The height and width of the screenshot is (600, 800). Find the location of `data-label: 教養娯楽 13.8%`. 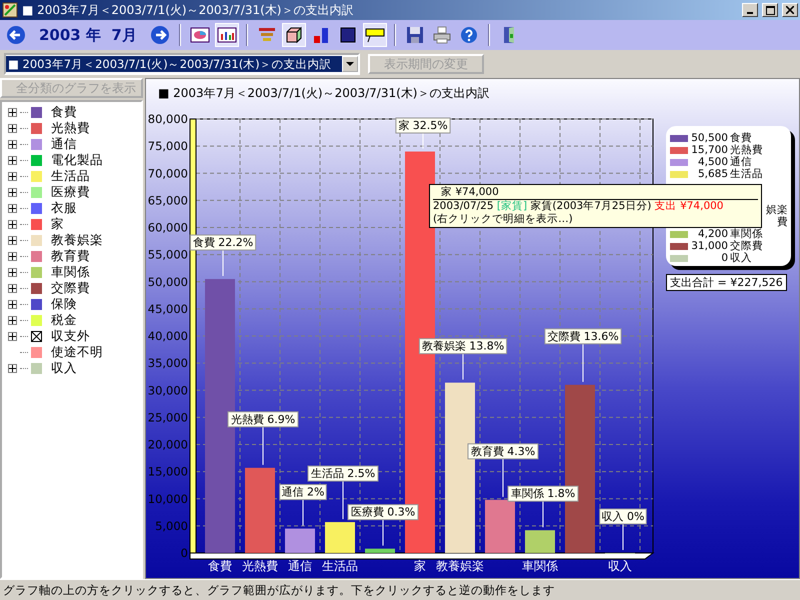

data-label: 教養娯楽 13.8% is located at coordinates (463, 346).